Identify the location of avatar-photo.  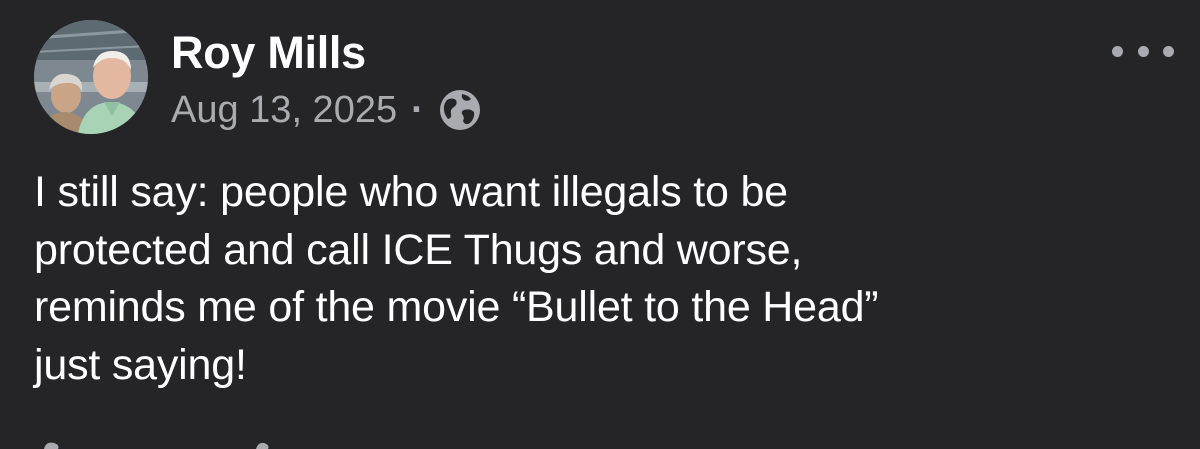
(91, 77).